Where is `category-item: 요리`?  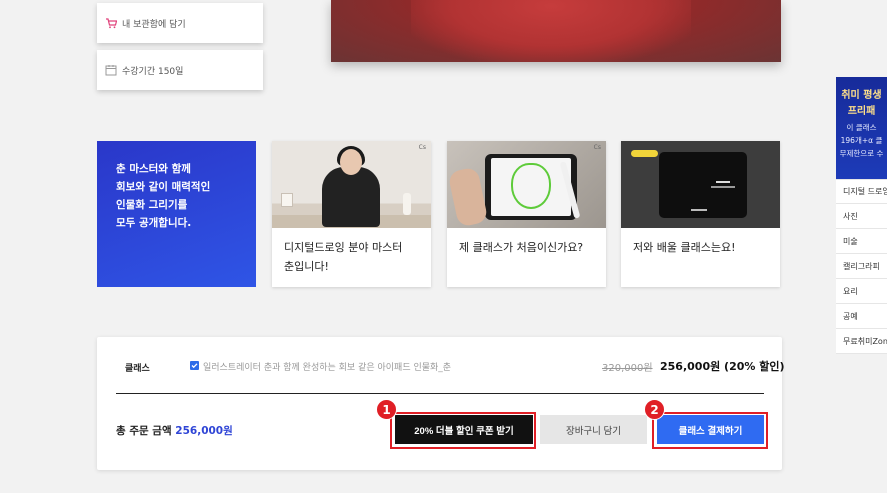 category-item: 요리 is located at coordinates (861, 291).